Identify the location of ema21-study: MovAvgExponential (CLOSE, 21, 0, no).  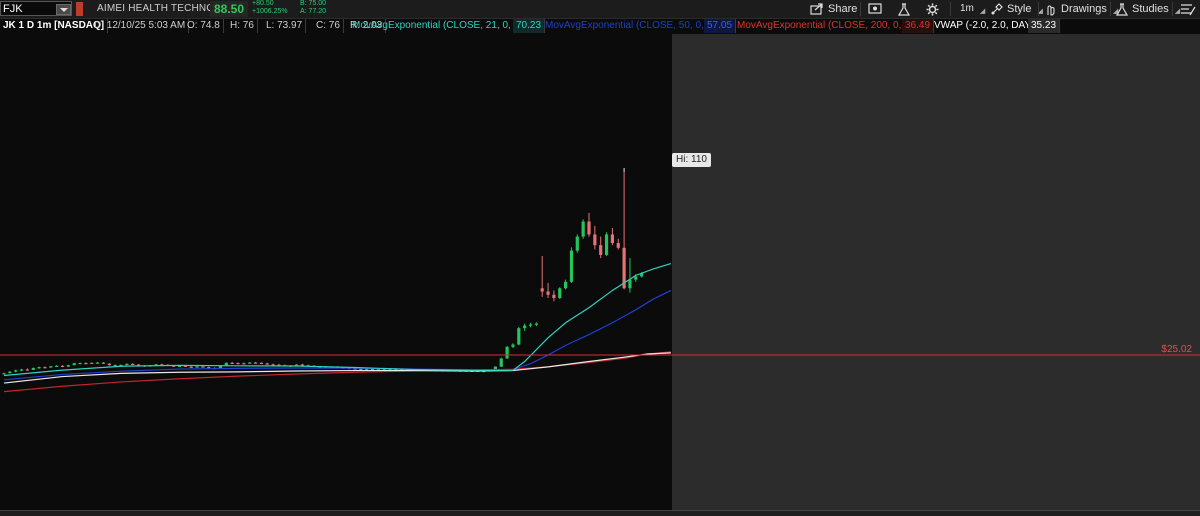
(441, 26).